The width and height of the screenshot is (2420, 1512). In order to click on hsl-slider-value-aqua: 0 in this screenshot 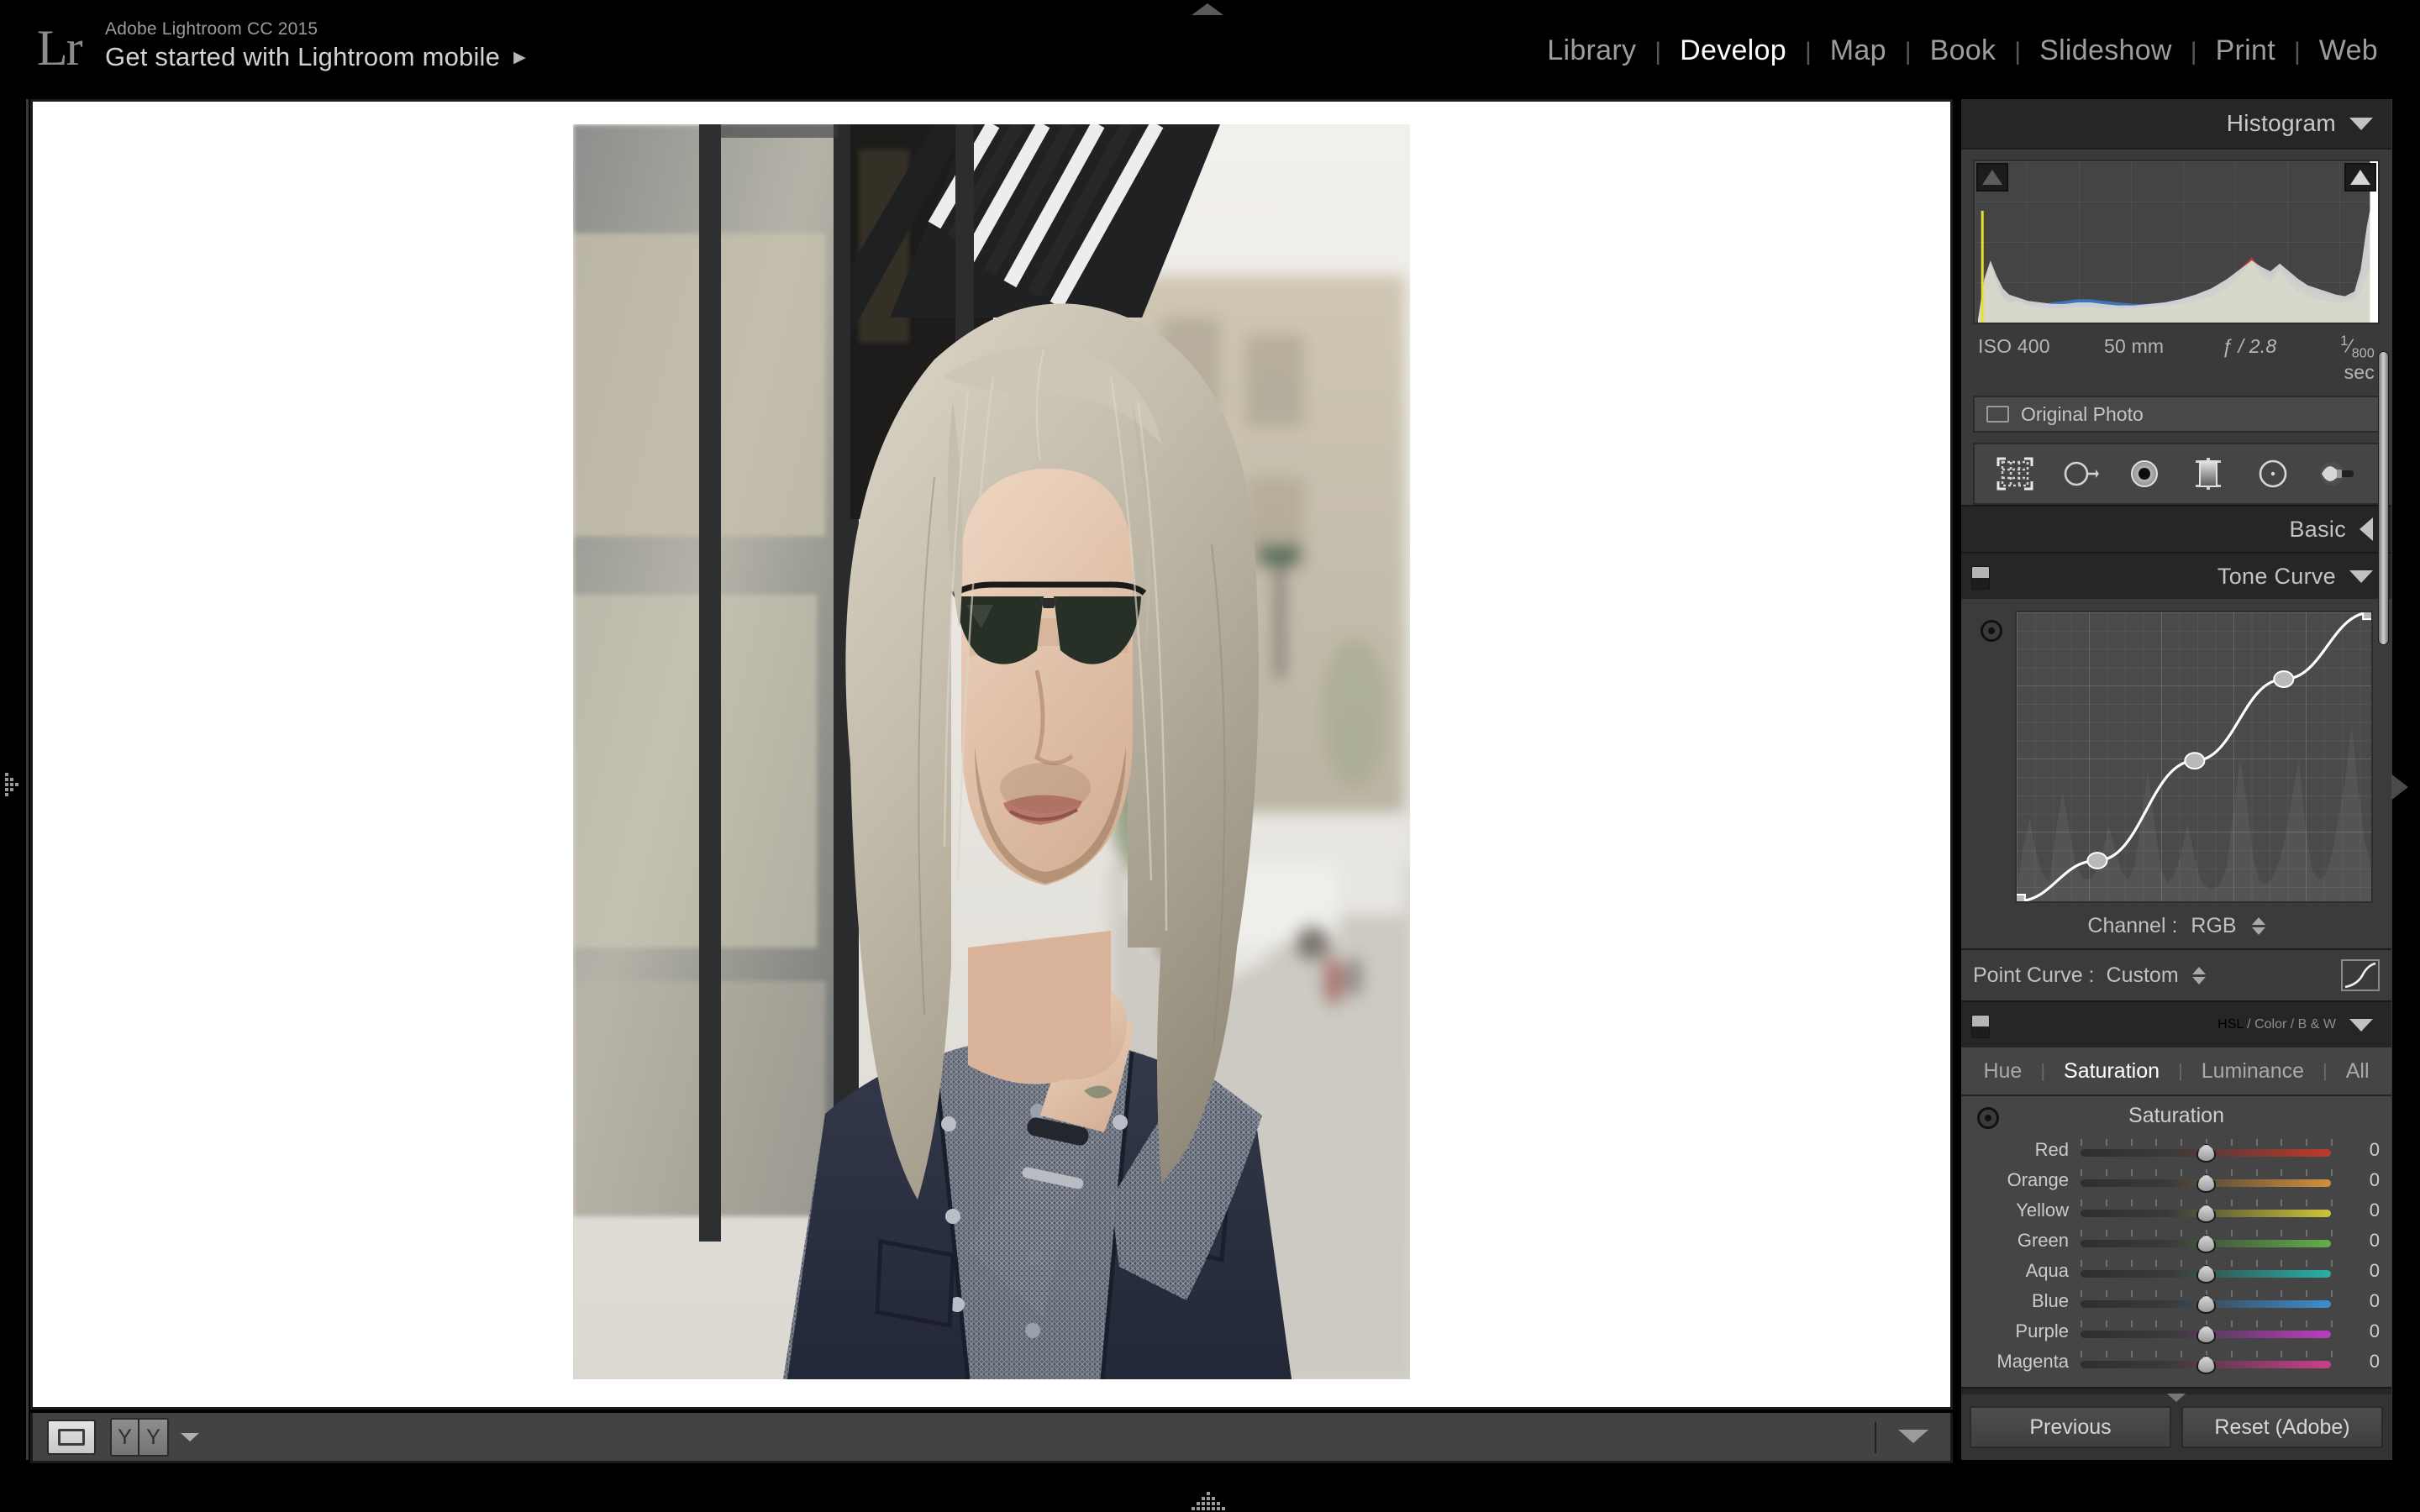, I will do `click(2355, 1271)`.